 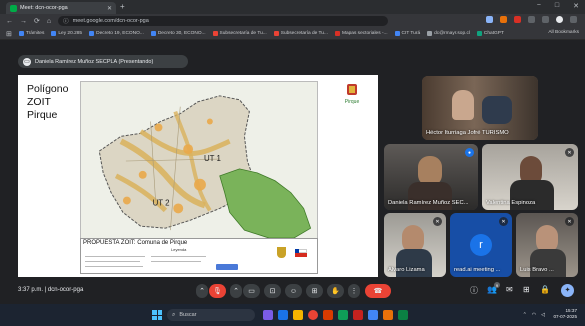 I want to click on participant-tile: ✕ Valentina Espinoza, so click(x=530, y=177).